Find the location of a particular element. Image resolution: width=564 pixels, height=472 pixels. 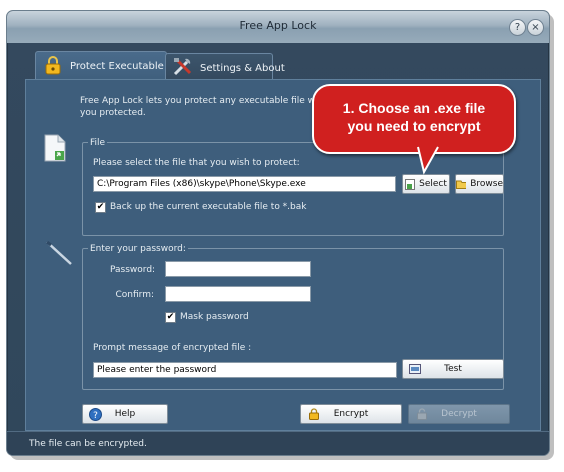

tools-icon is located at coordinates (182, 67).